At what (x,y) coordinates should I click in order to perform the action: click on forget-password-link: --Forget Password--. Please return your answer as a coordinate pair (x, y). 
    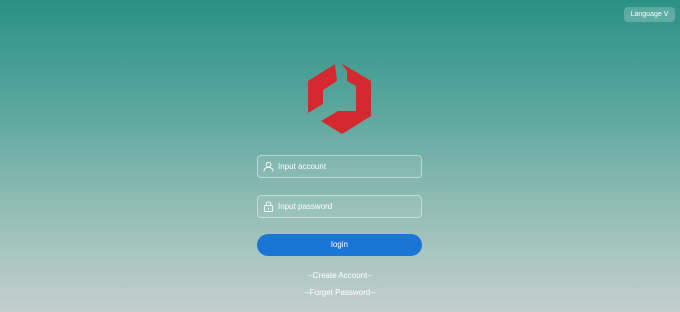
    Looking at the image, I should click on (340, 292).